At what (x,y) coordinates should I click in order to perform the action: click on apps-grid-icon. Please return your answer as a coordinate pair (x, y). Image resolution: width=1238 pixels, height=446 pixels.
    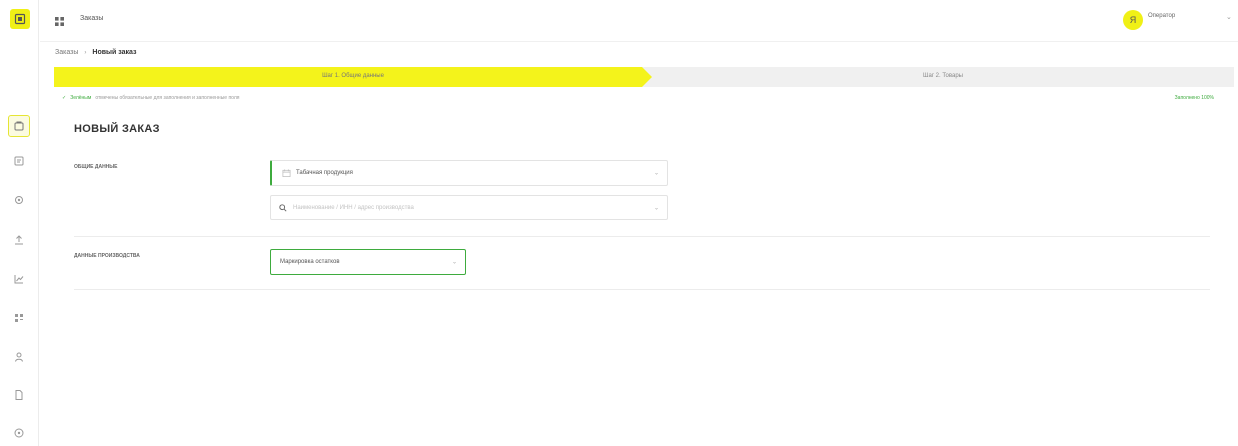
    Looking at the image, I should click on (59, 21).